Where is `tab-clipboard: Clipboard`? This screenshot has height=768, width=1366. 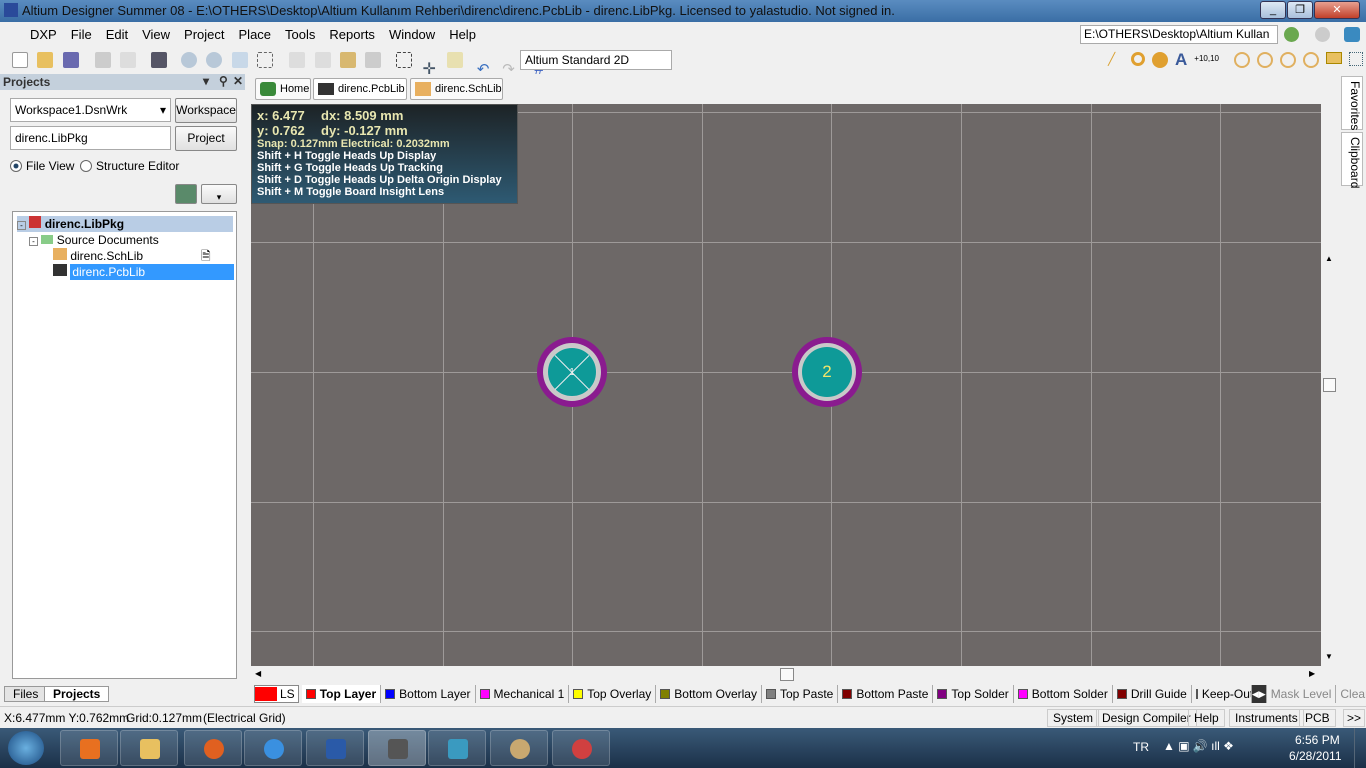 tab-clipboard: Clipboard is located at coordinates (1352, 160).